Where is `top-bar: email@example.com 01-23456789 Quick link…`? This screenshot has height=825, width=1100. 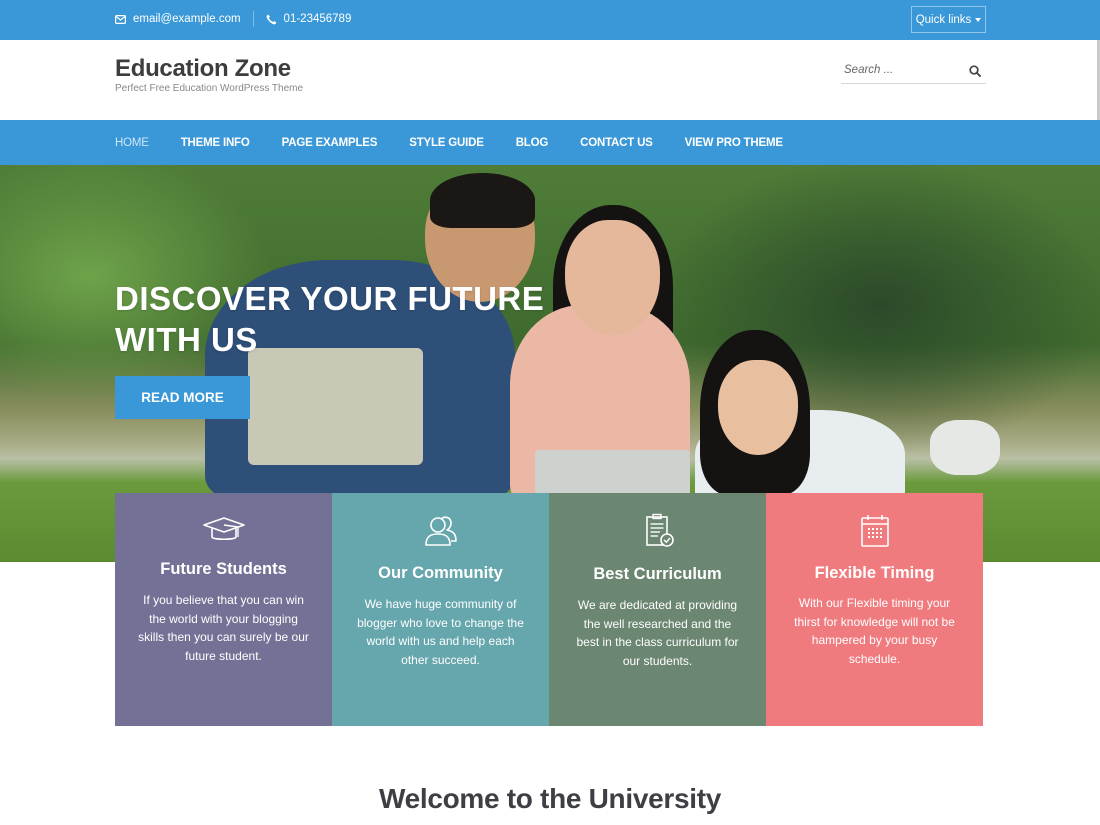
top-bar: email@example.com 01-23456789 Quick link… is located at coordinates (550, 20).